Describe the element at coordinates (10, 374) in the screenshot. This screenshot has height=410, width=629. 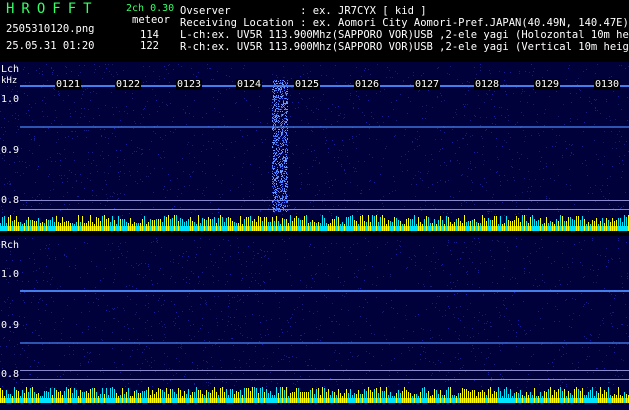
I see `rch-ytick-0-8: 0.8` at that location.